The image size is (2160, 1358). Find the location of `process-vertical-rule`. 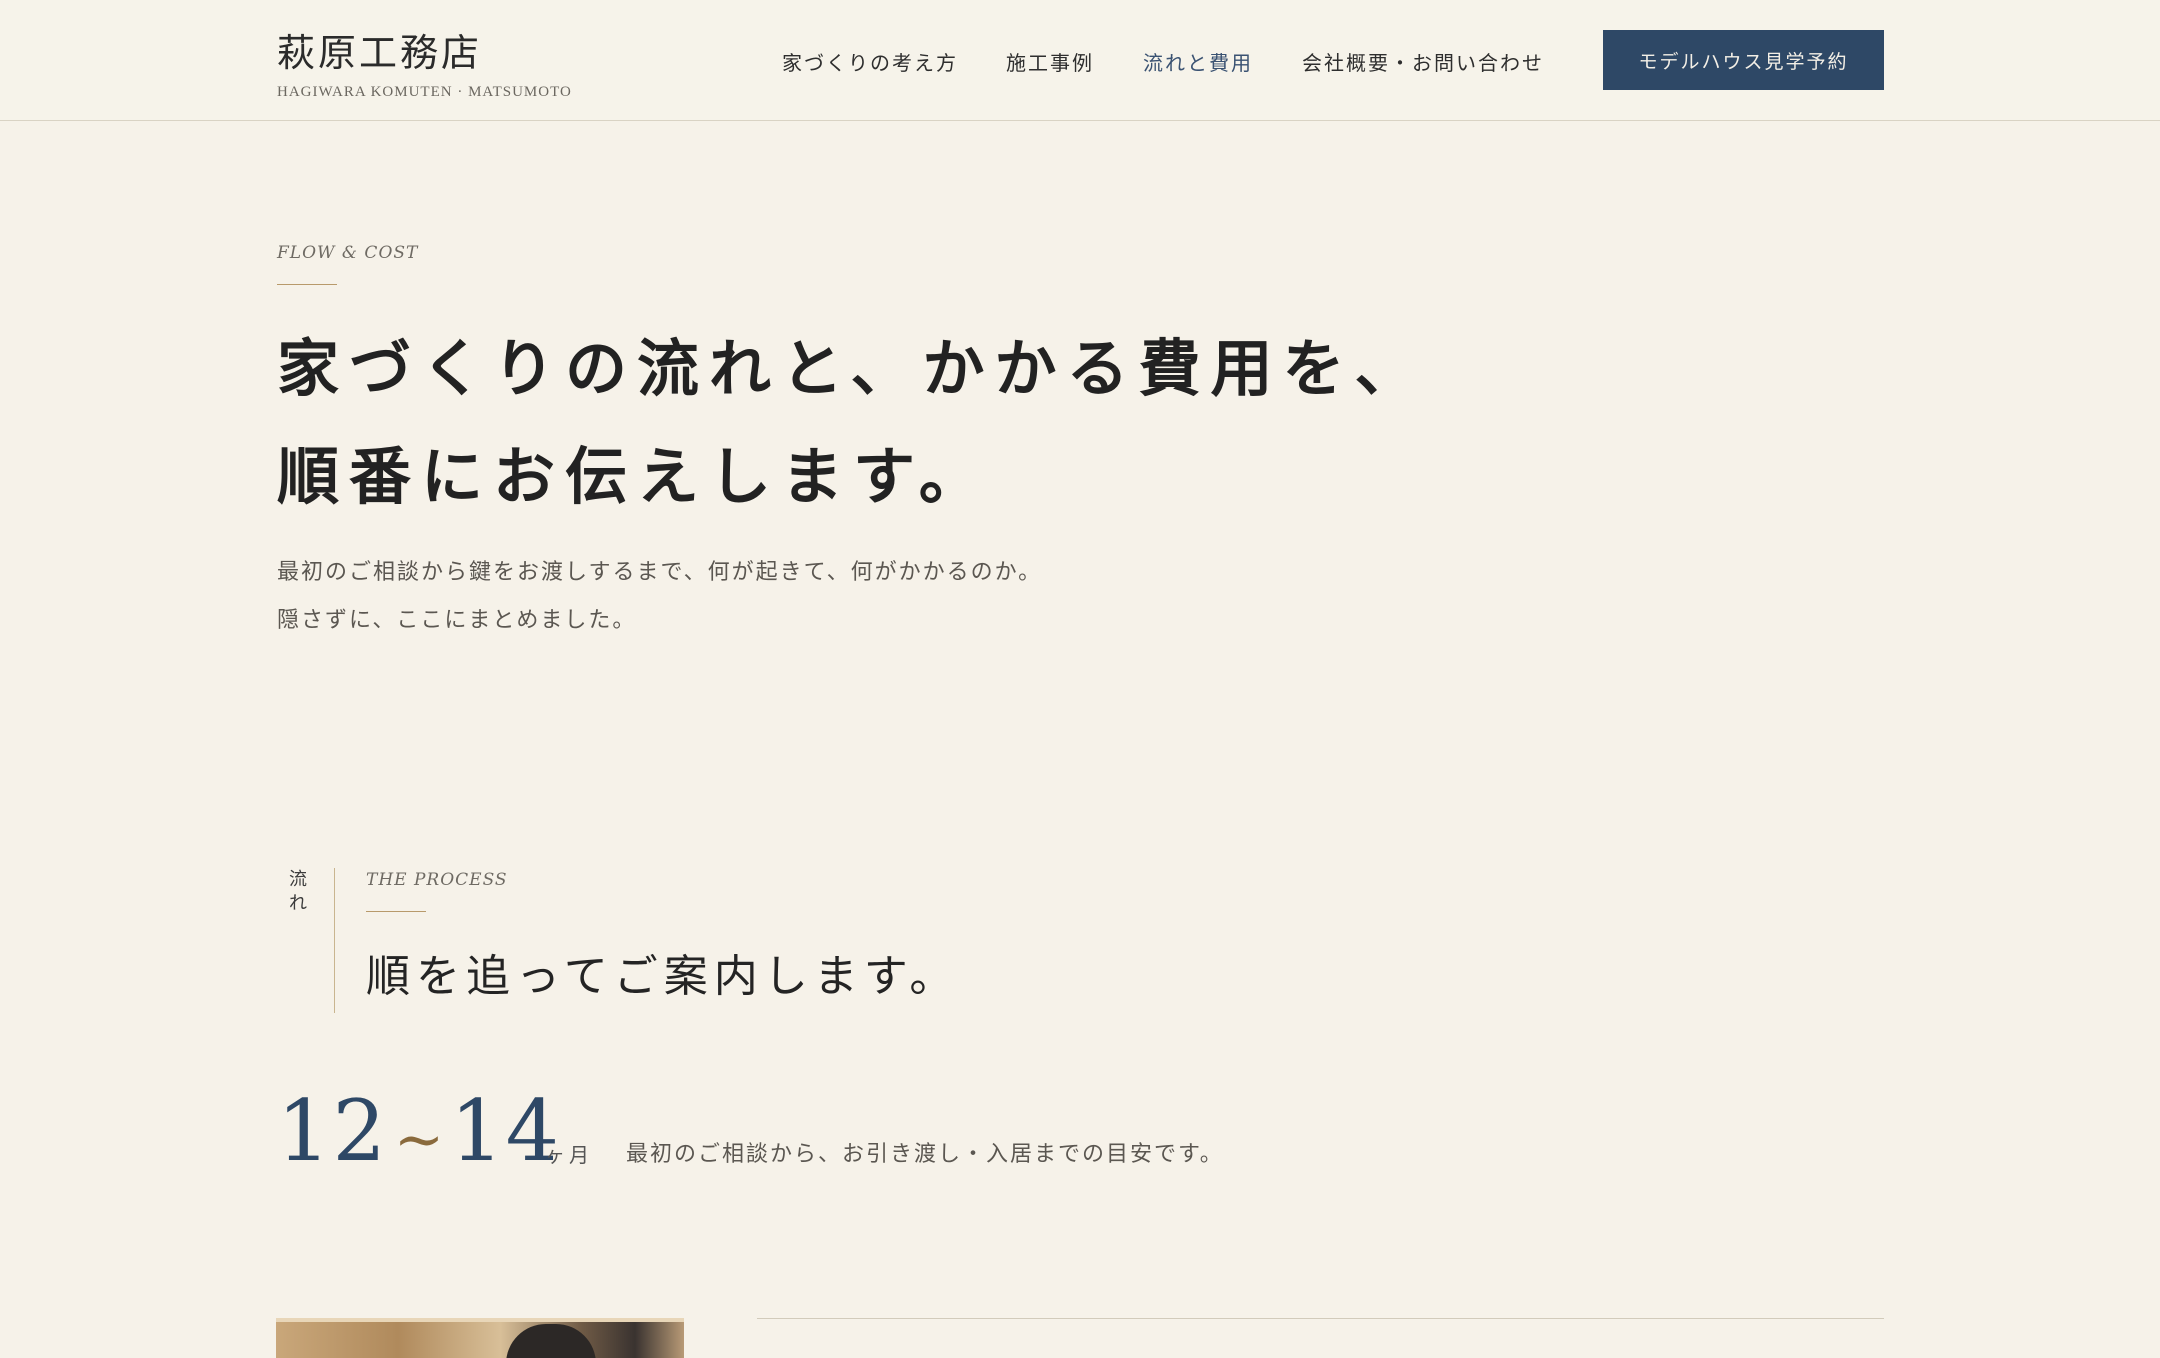

process-vertical-rule is located at coordinates (334, 940).